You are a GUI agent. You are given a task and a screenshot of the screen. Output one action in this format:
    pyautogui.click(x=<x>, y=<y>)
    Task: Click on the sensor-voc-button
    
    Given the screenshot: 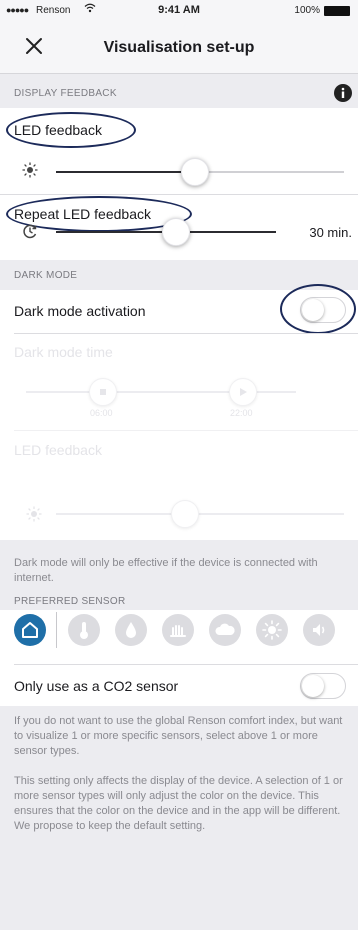 What is the action you would take?
    pyautogui.click(x=178, y=630)
    